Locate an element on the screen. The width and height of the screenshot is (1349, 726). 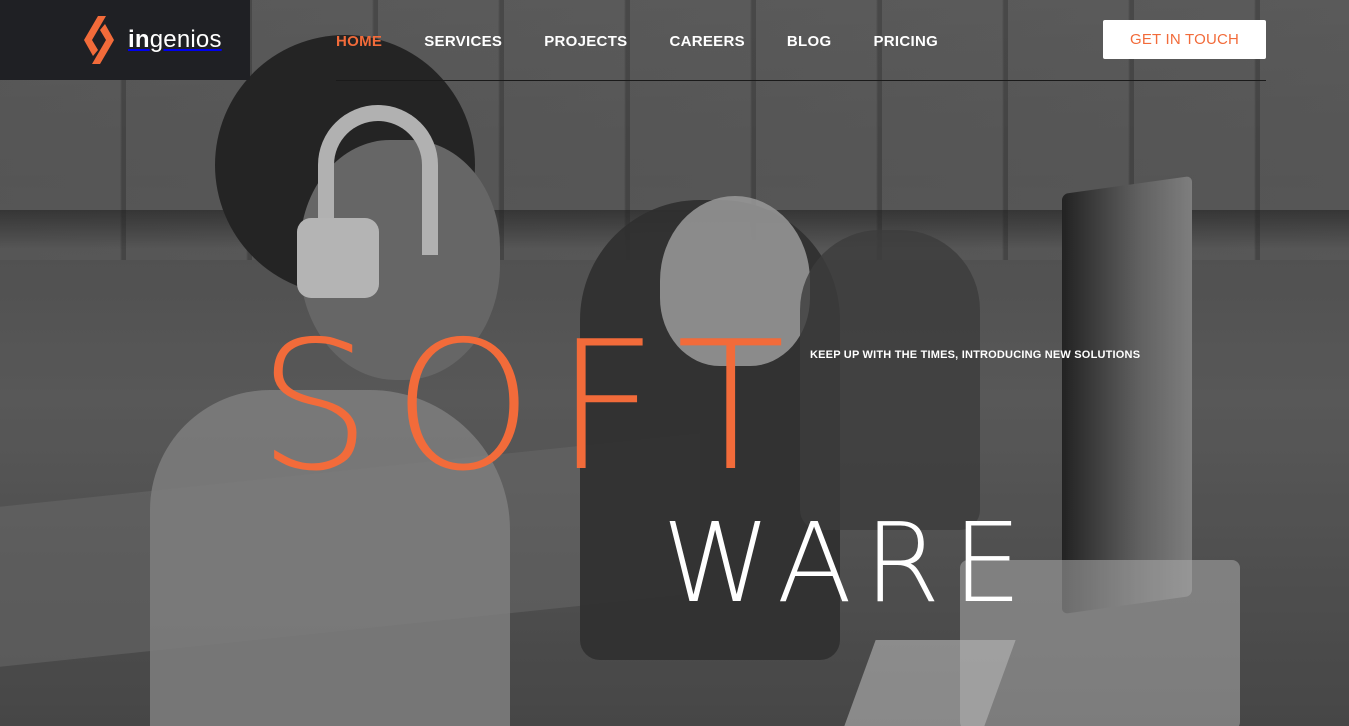
logo-chevrons-icon is located at coordinates (99, 40).